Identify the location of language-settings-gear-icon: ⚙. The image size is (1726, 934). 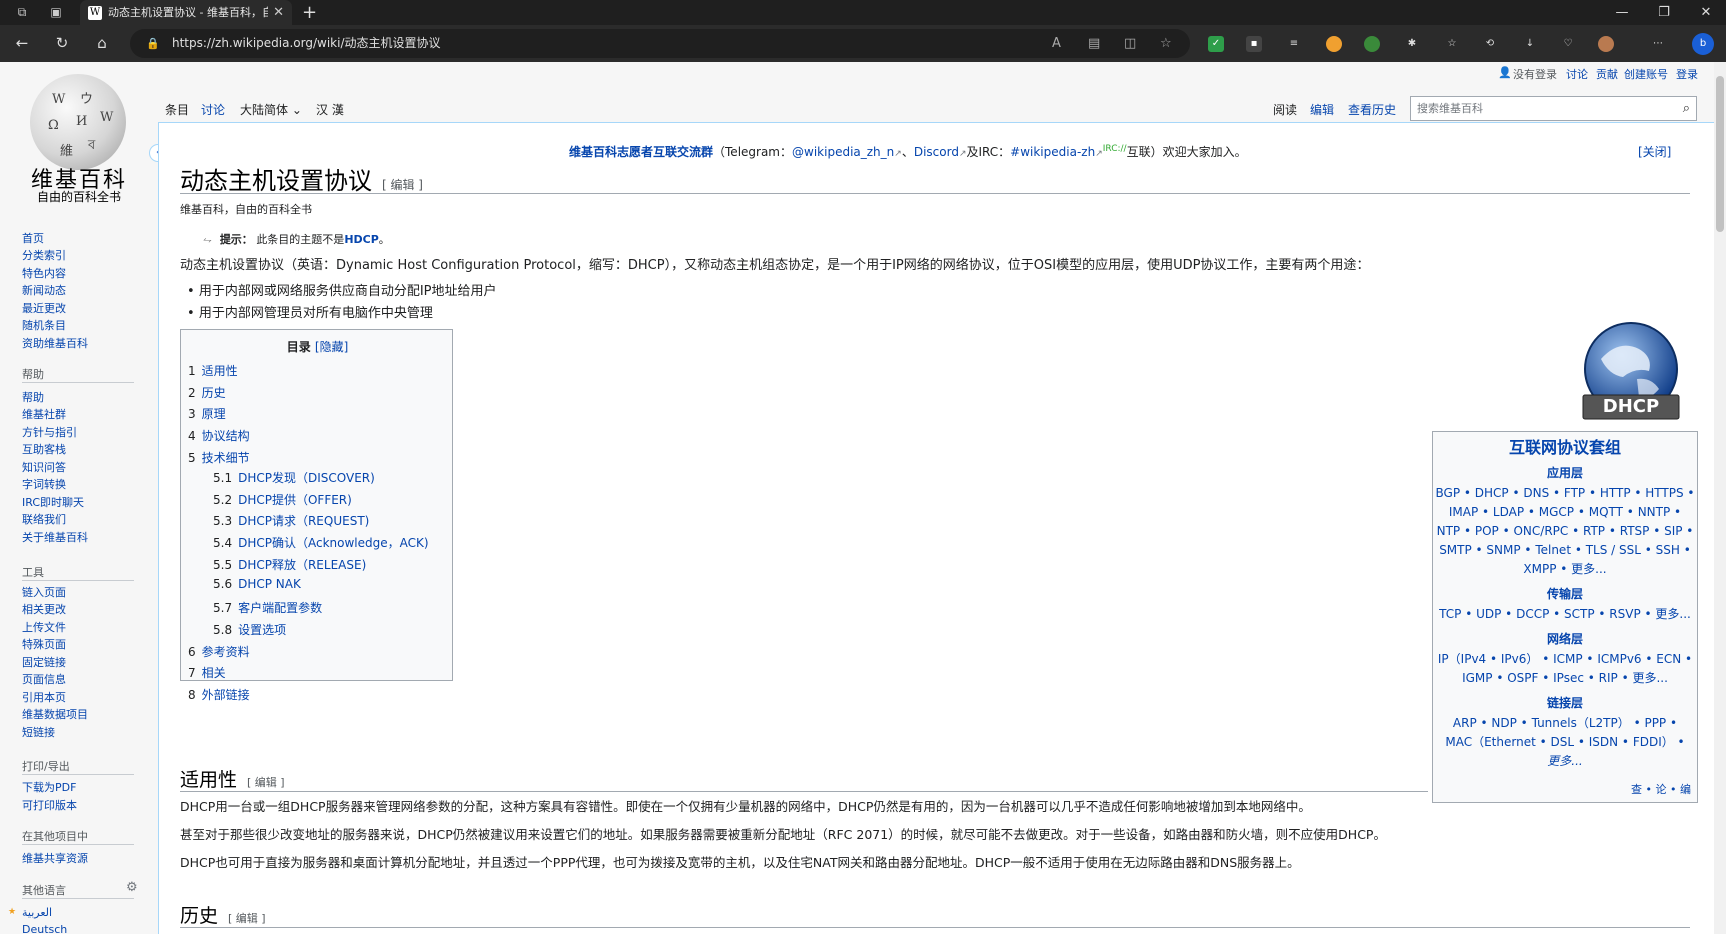
(132, 887).